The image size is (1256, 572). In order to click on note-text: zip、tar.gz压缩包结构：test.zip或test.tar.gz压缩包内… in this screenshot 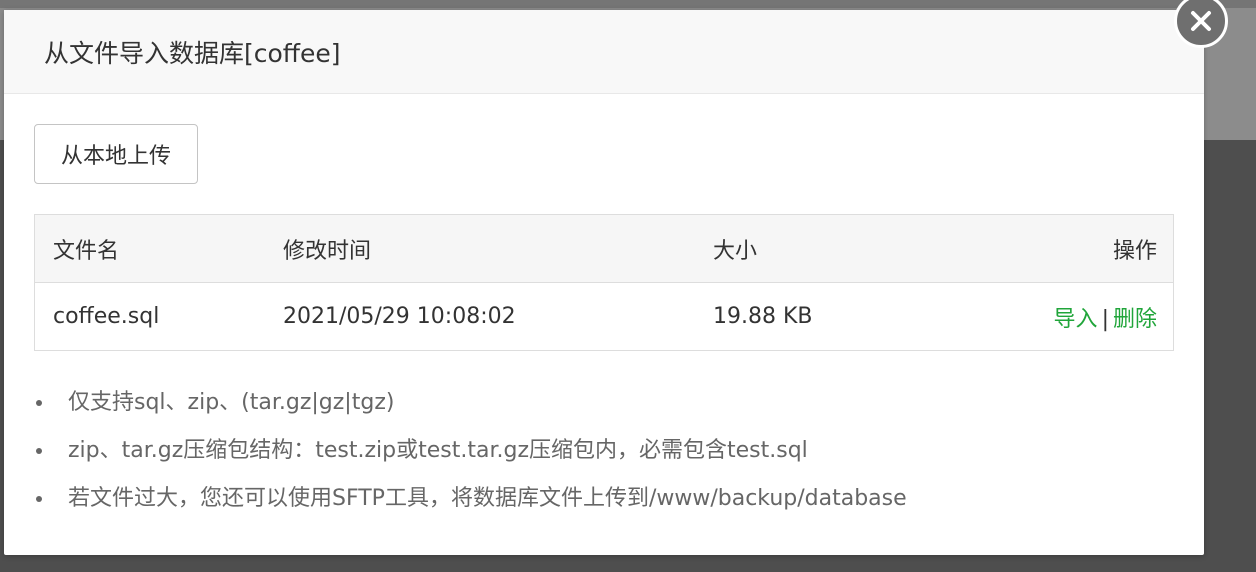, I will do `click(438, 450)`.